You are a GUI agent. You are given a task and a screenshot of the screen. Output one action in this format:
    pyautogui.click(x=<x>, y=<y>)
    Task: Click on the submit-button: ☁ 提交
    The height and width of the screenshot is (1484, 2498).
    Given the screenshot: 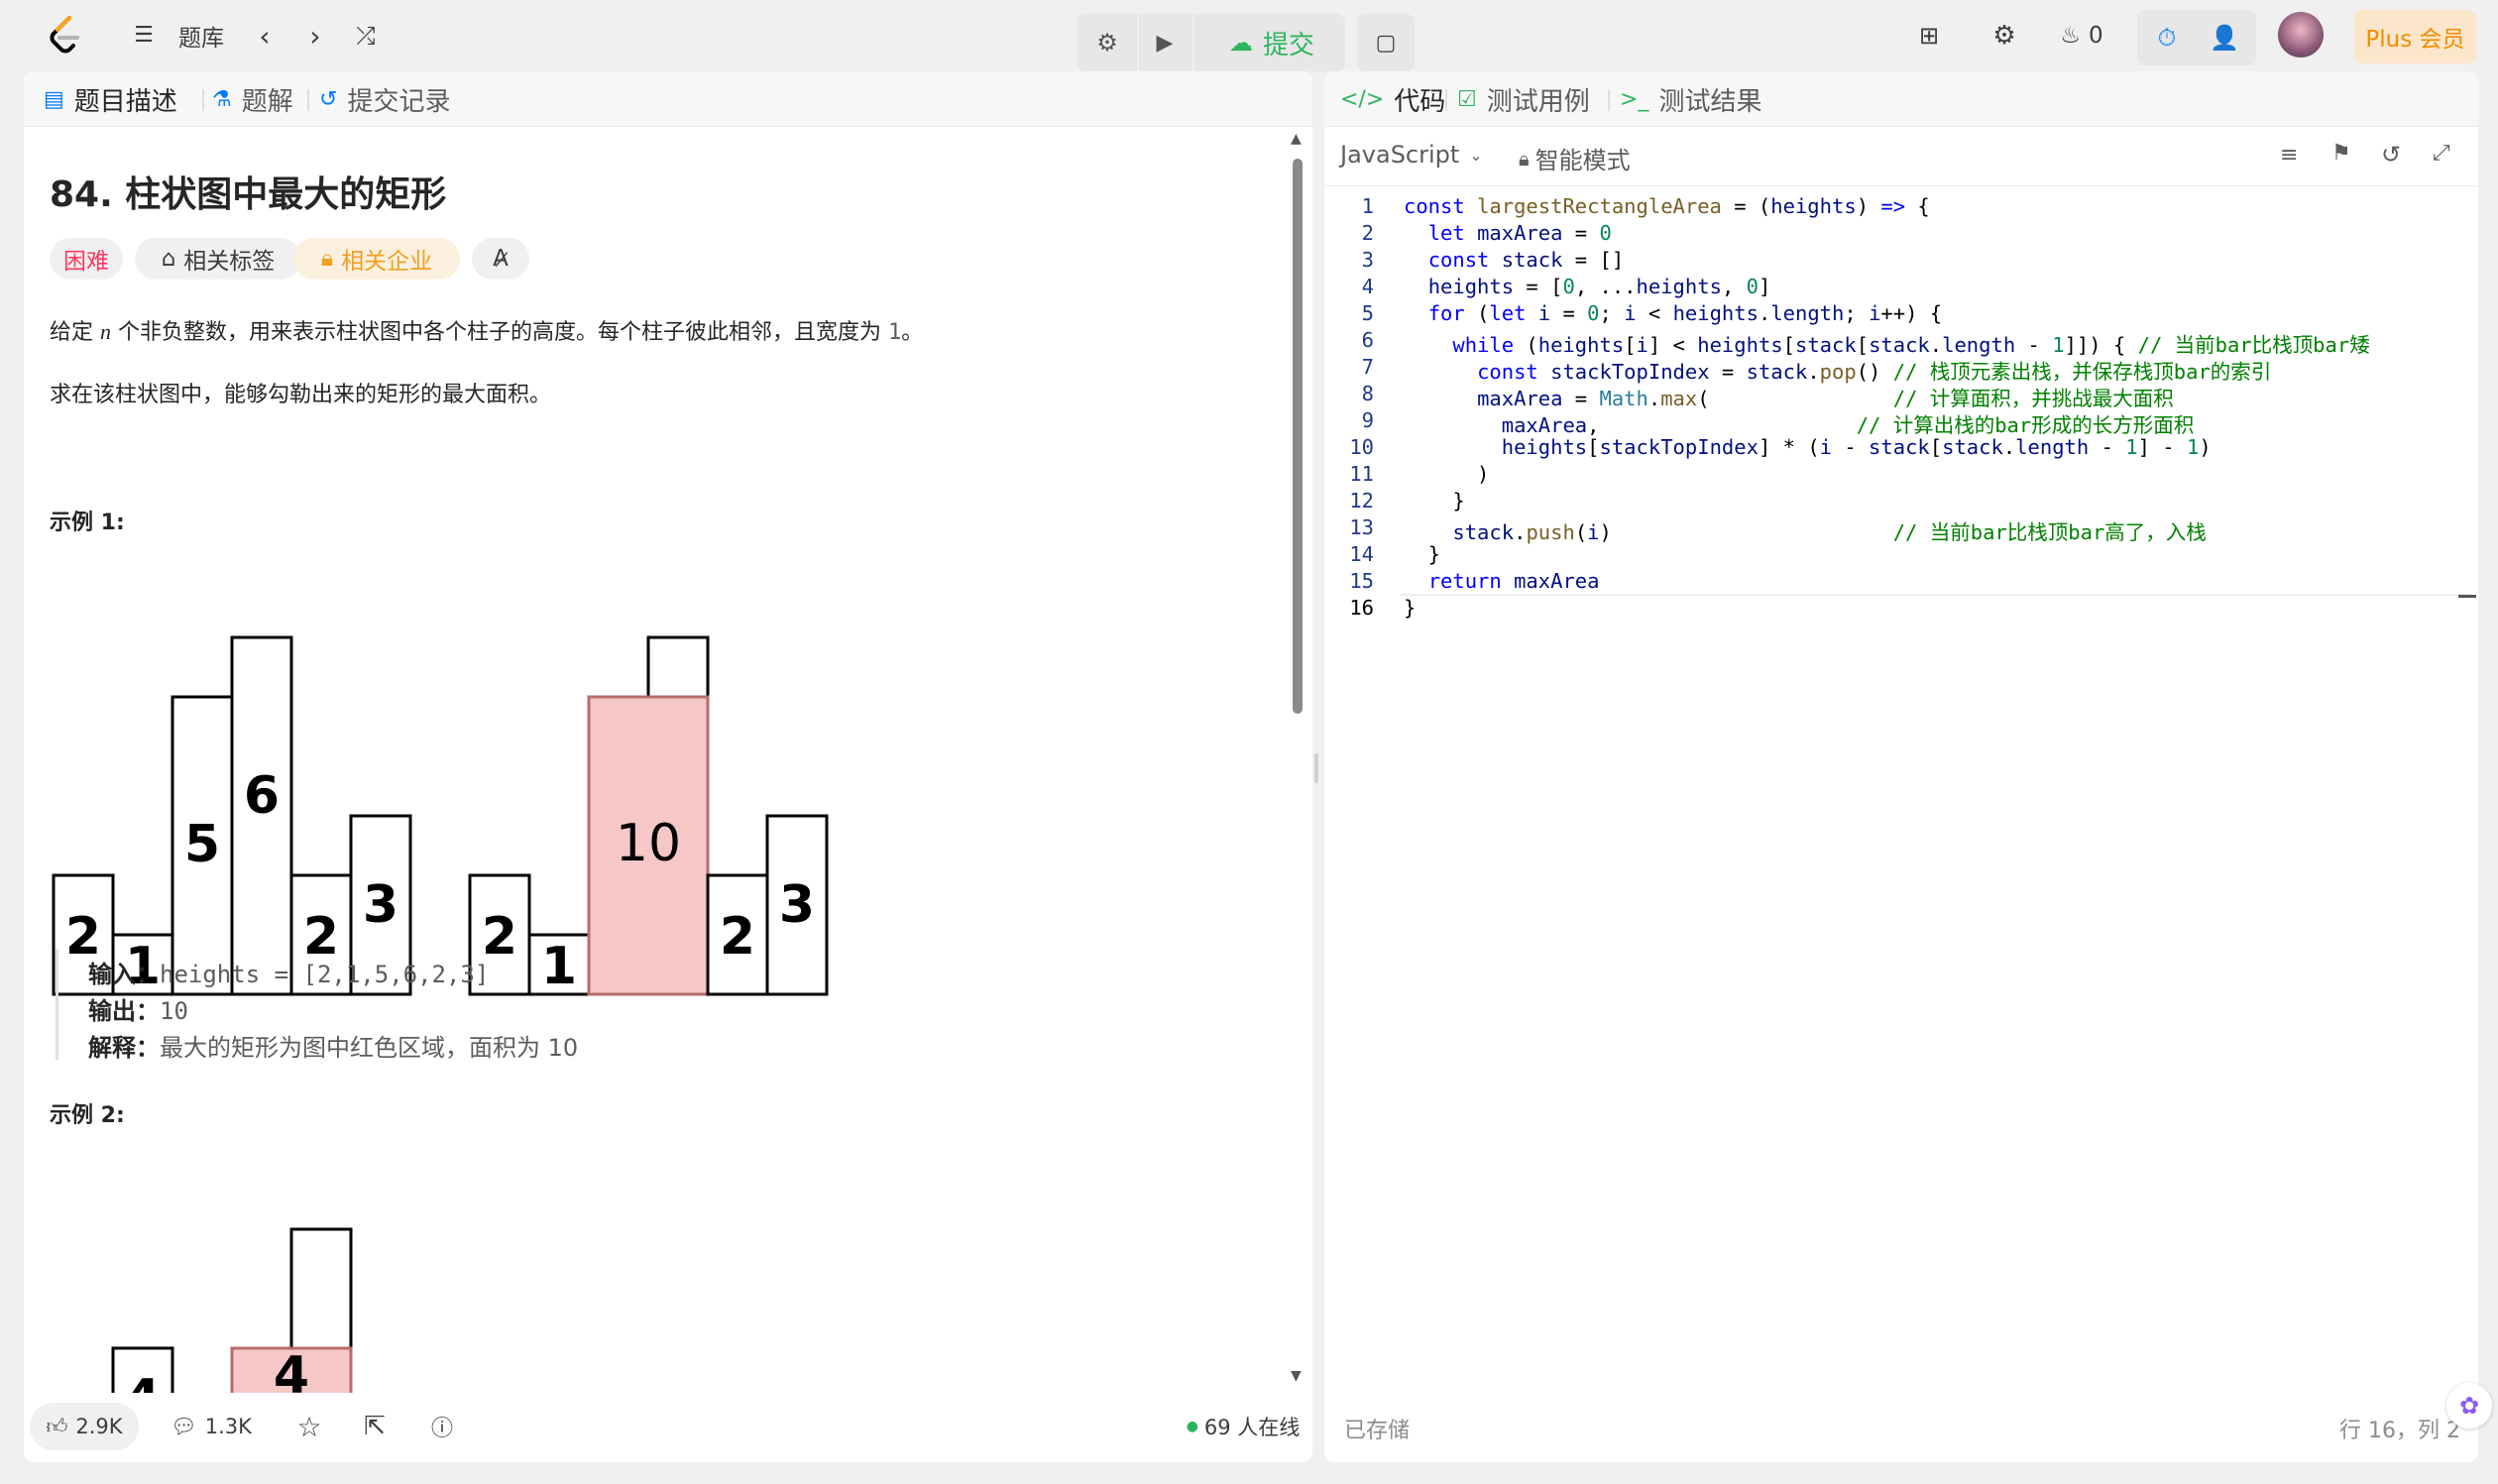 What is the action you would take?
    pyautogui.click(x=1272, y=42)
    